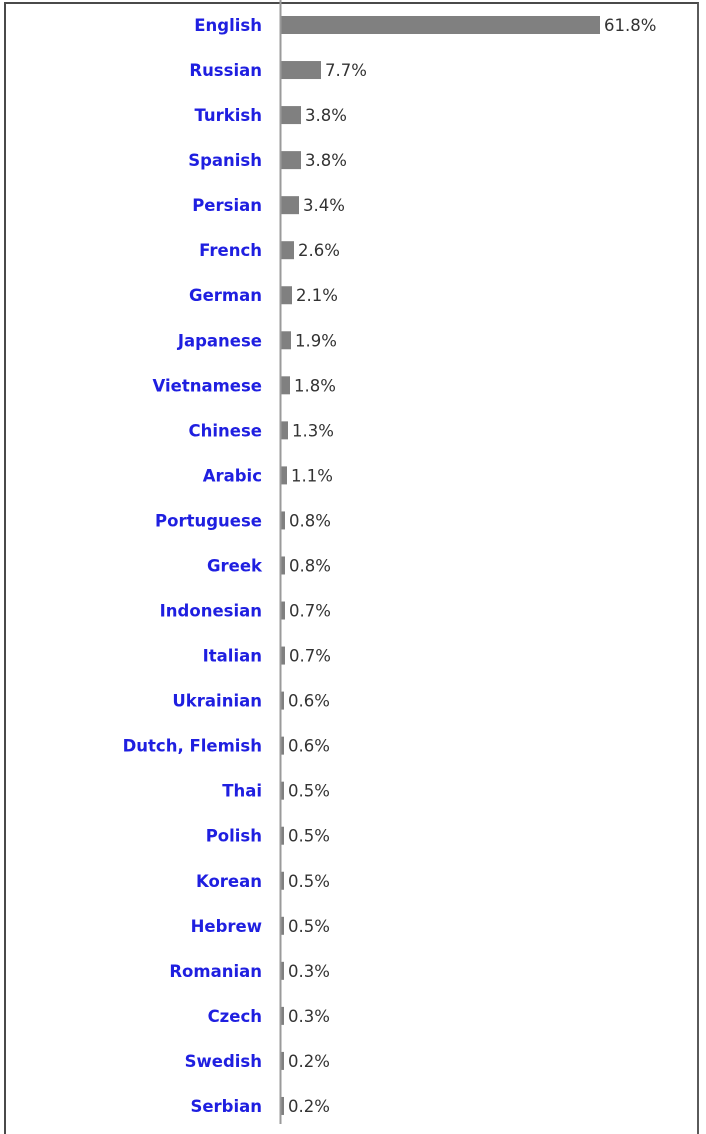 The image size is (706, 1134). I want to click on category-label: Spanish, so click(225, 160).